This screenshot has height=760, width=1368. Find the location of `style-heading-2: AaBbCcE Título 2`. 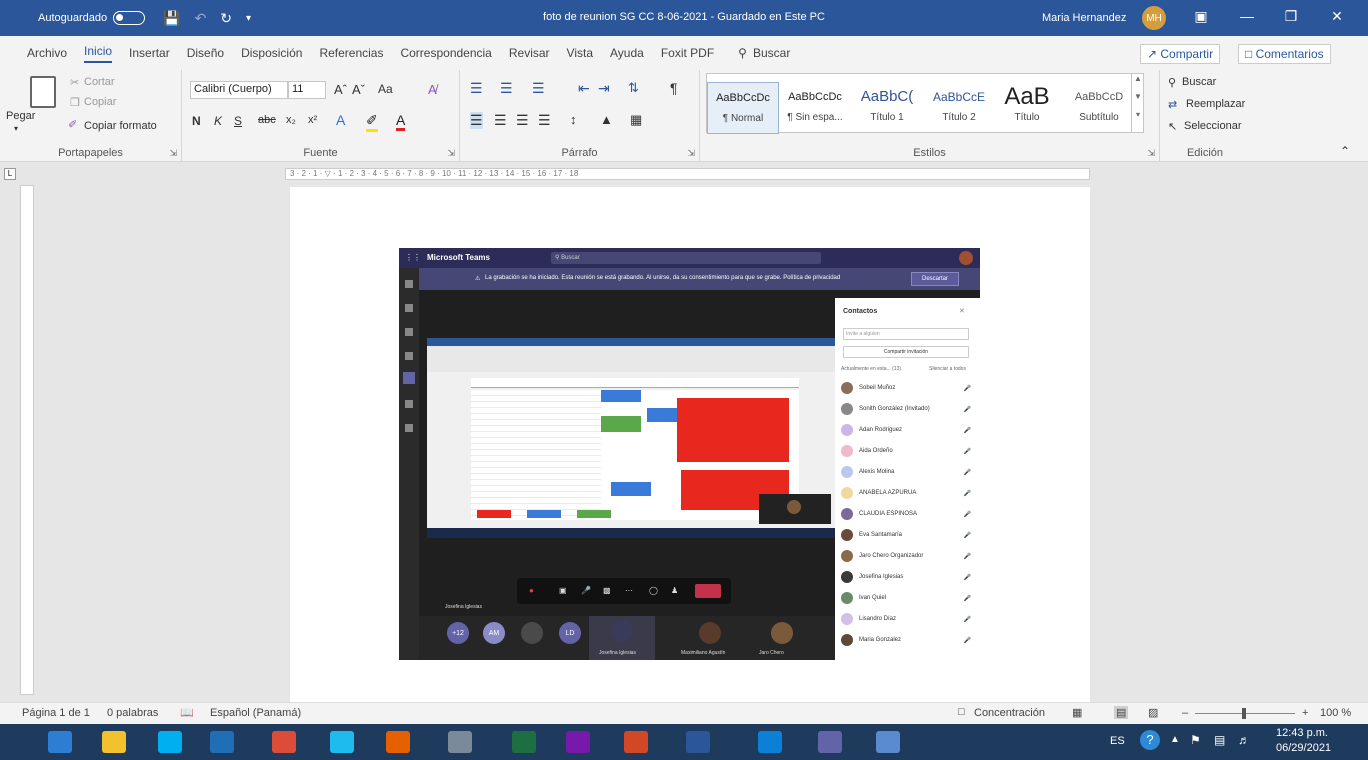

style-heading-2: AaBbCcE Título 2 is located at coordinates (959, 108).